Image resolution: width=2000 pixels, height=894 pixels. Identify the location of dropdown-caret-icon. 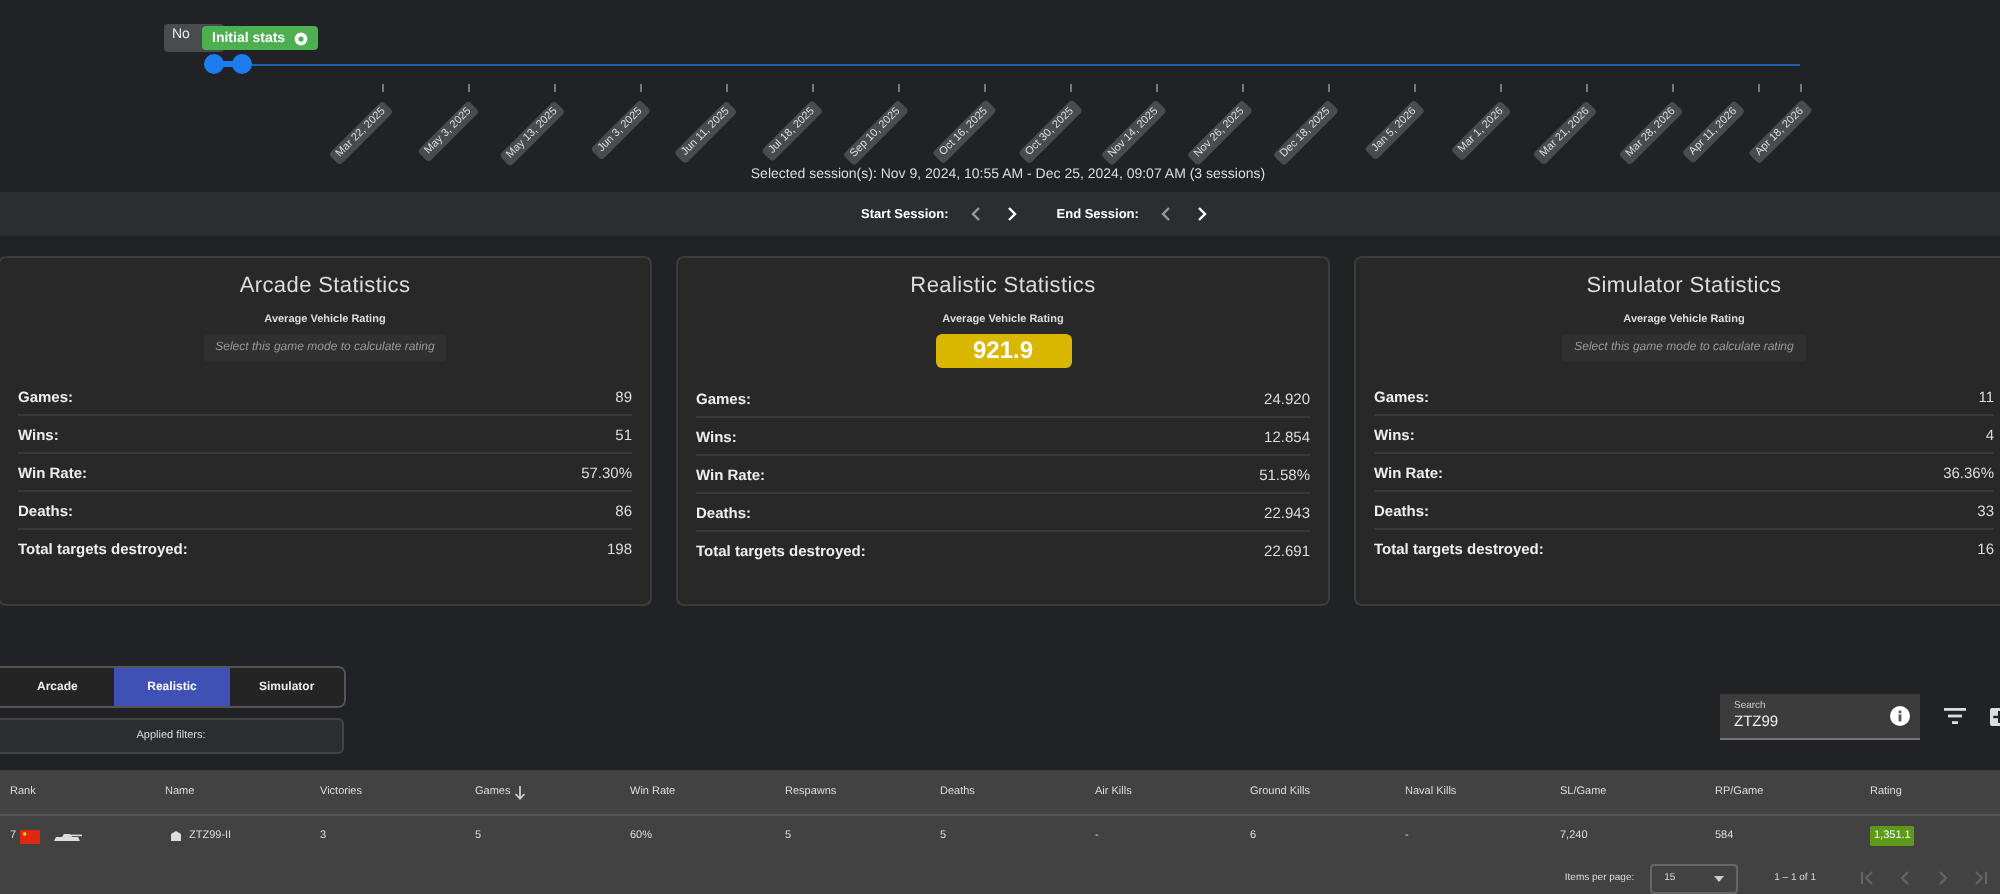
(1719, 878).